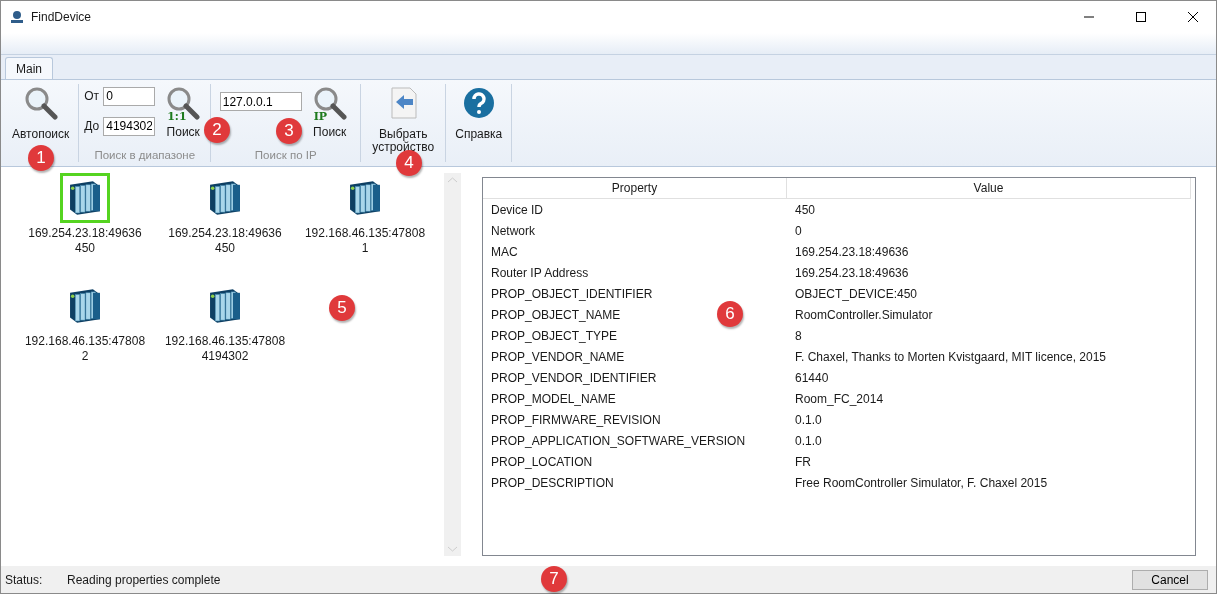  I want to click on range-search-button: 1:1 Поиск, so click(183, 112).